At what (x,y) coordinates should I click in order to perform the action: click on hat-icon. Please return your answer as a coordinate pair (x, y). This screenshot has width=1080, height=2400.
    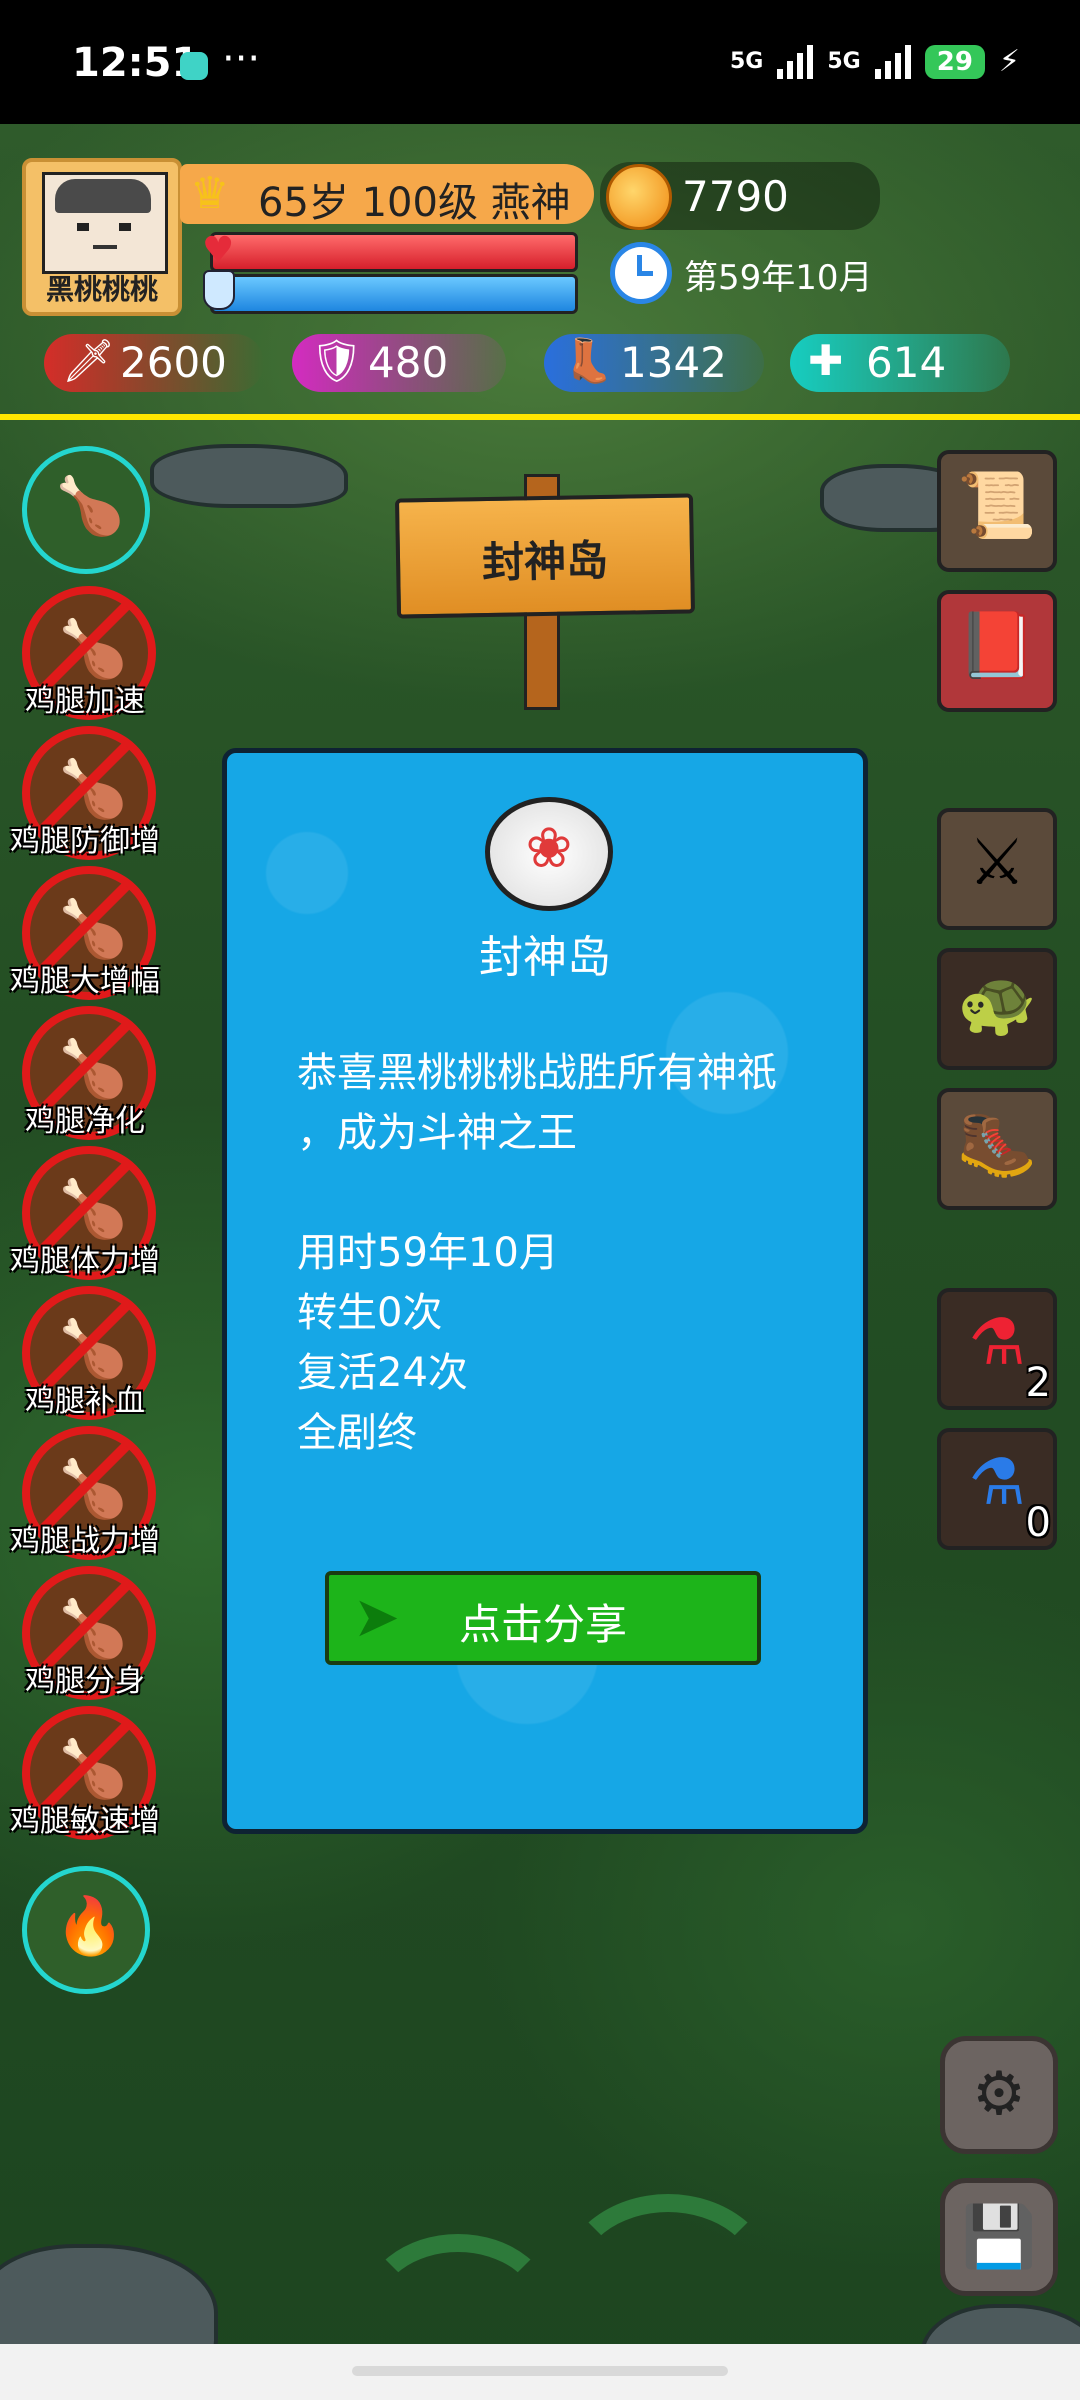
    Looking at the image, I should click on (103, 196).